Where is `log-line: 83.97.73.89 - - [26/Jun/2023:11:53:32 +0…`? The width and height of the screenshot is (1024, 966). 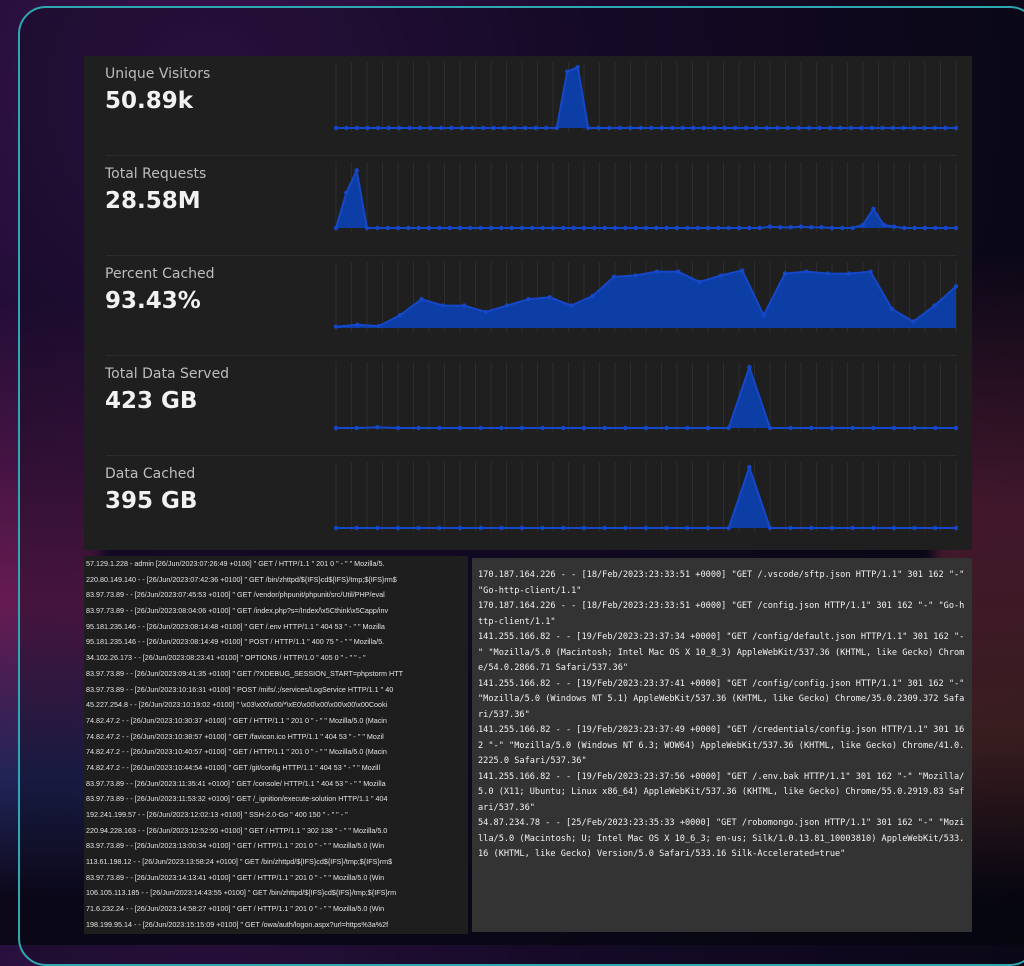
log-line: 83.97.73.89 - - [26/Jun/2023:11:53:32 +0… is located at coordinates (237, 799).